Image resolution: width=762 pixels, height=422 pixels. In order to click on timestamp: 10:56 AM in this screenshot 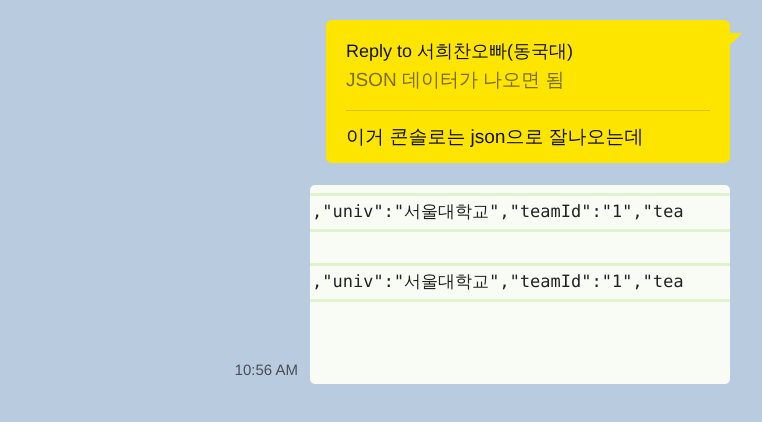, I will do `click(266, 370)`.